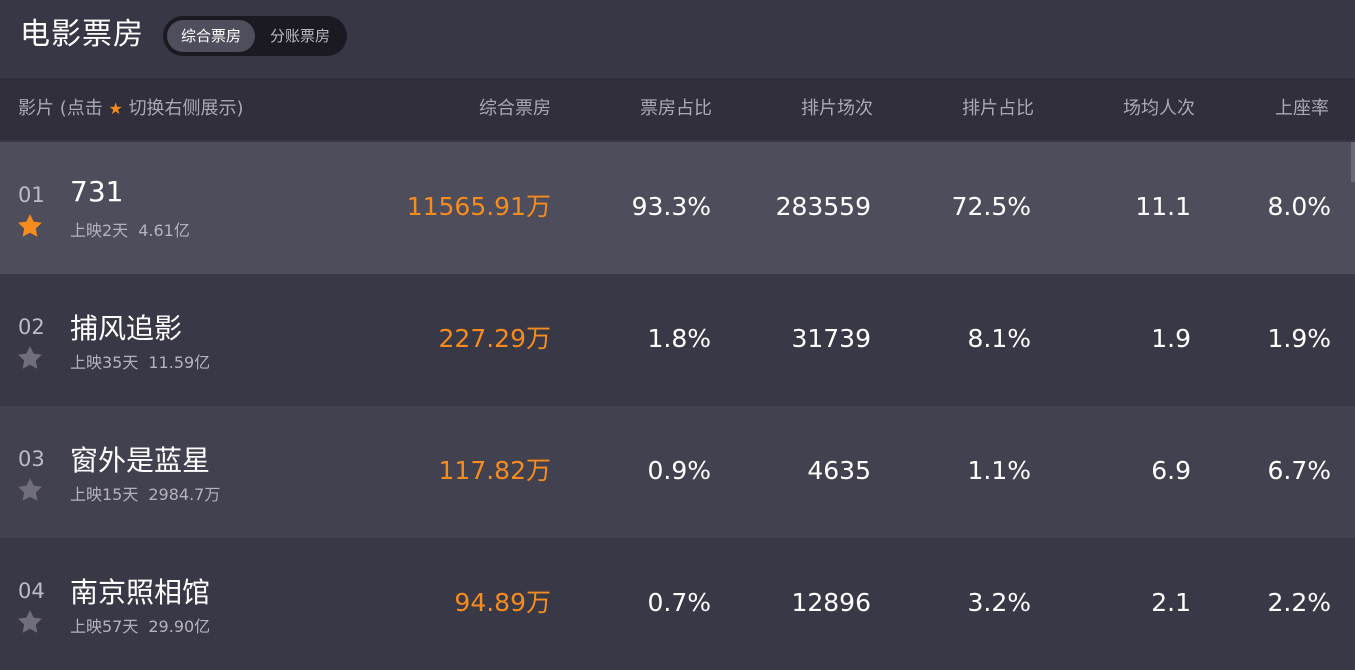  What do you see at coordinates (1171, 602) in the screenshot?
I see `avg-people-value: 2.1` at bounding box center [1171, 602].